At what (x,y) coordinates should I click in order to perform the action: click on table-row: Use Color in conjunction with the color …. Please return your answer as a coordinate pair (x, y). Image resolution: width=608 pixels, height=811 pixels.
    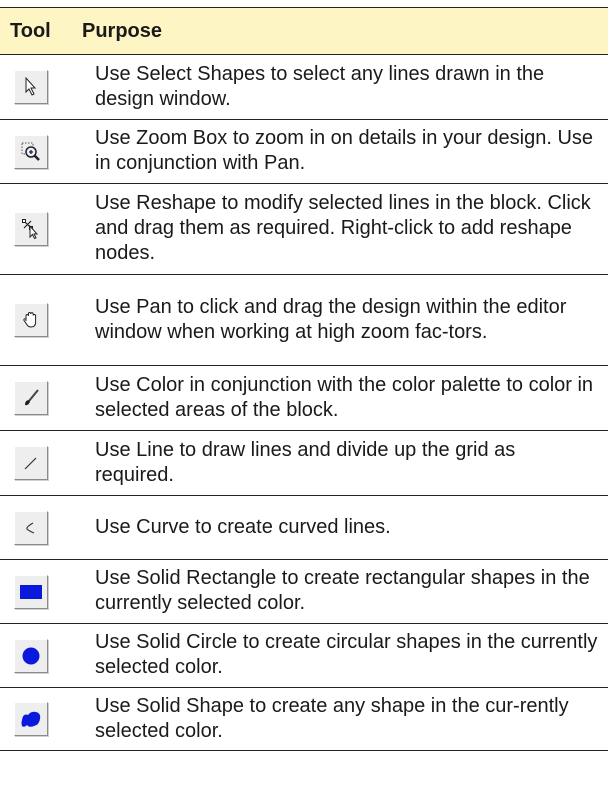
    Looking at the image, I should click on (304, 398).